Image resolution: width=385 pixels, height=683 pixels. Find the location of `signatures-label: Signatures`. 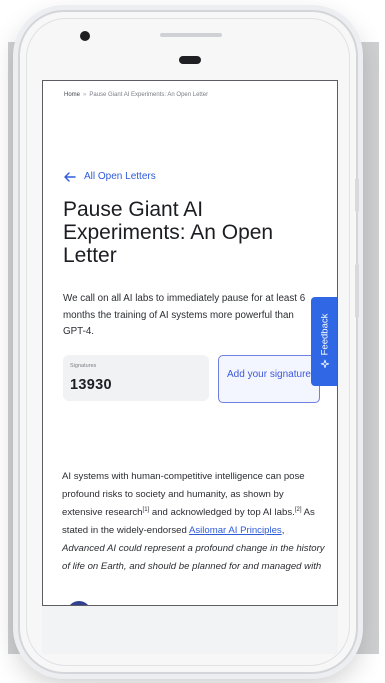

signatures-label: Signatures is located at coordinates (83, 366).